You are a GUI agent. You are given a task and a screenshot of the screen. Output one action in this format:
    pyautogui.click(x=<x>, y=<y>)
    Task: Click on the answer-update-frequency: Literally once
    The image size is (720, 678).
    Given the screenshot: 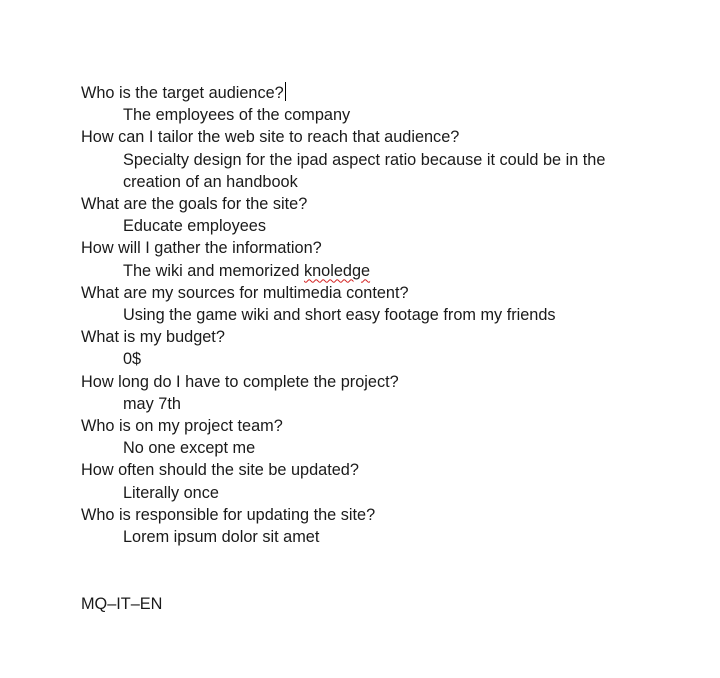 What is the action you would take?
    pyautogui.click(x=171, y=492)
    